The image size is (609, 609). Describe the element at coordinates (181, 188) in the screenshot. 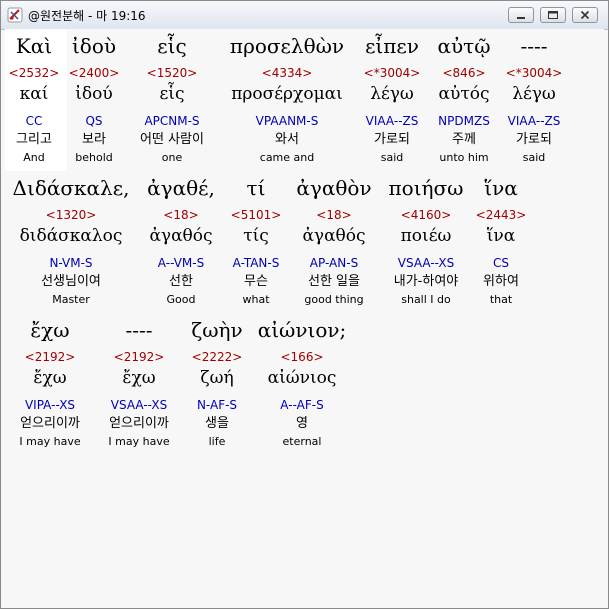

I see `greek-word: ἀγαθέ,` at that location.